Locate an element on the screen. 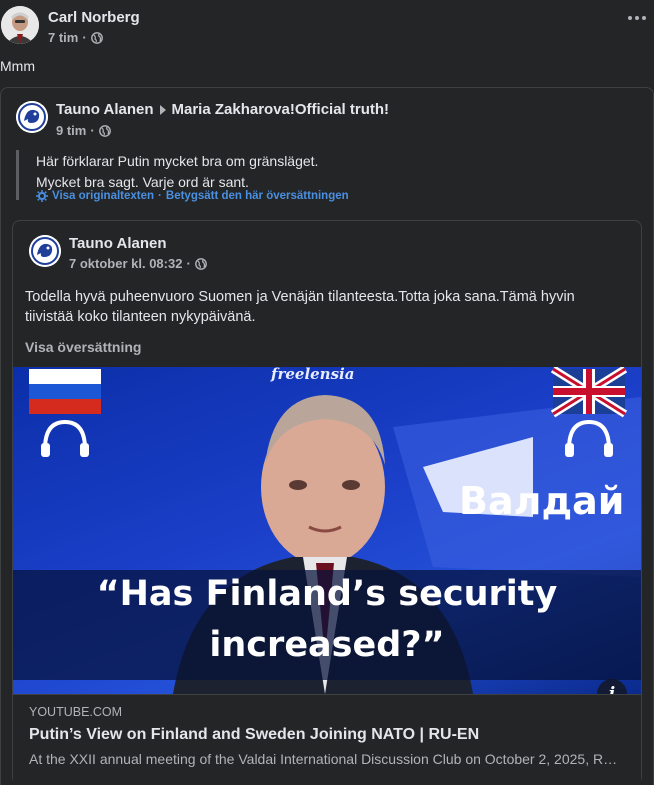 This screenshot has height=785, width=654. gear-icon is located at coordinates (42, 196).